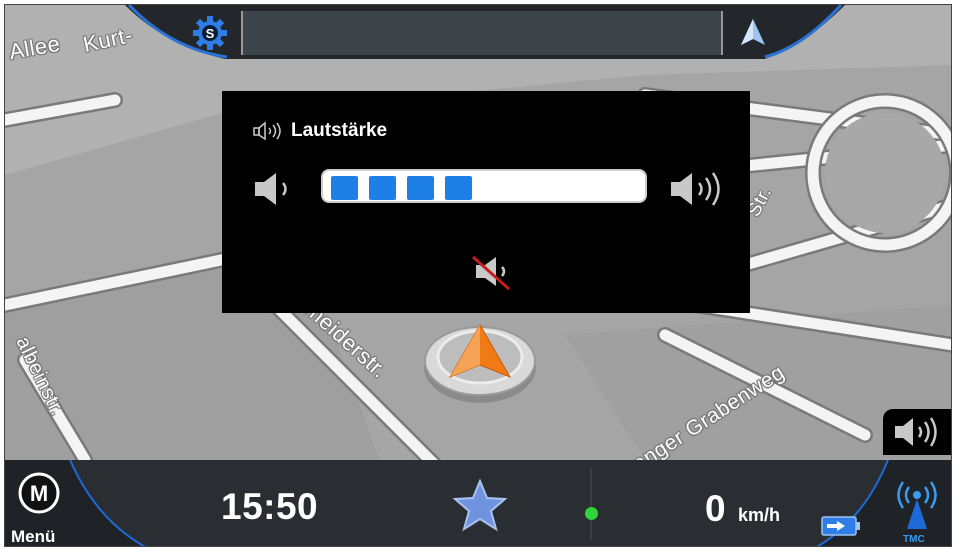  Describe the element at coordinates (484, 186) in the screenshot. I see `volume-slider` at that location.